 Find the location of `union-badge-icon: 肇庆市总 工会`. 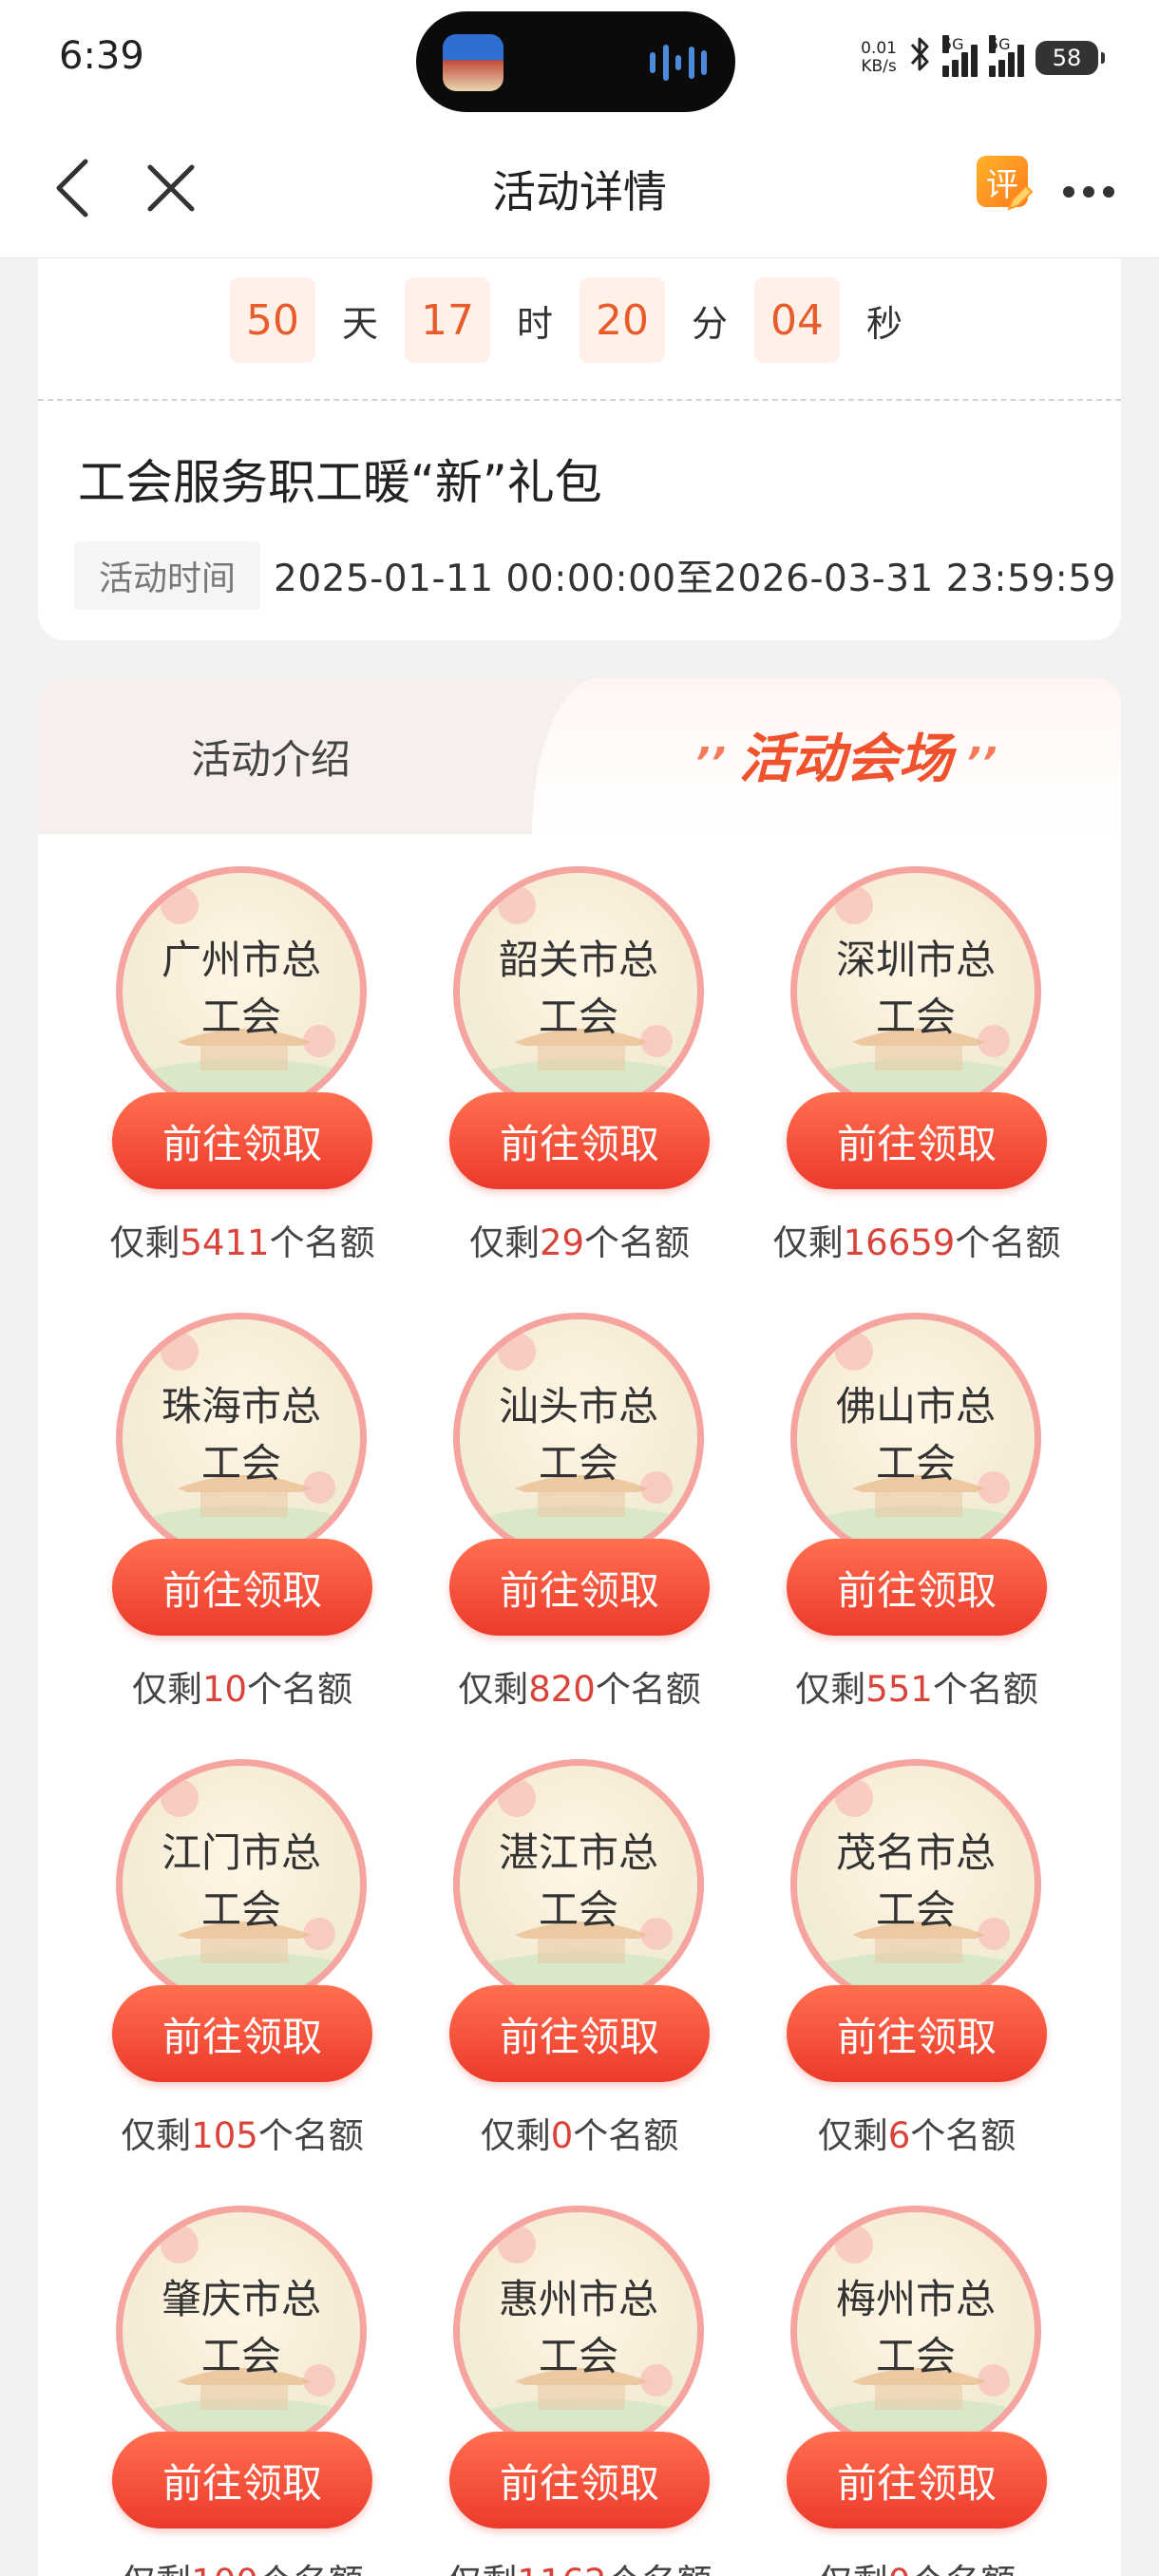

union-badge-icon: 肇庆市总 工会 is located at coordinates (241, 2331).